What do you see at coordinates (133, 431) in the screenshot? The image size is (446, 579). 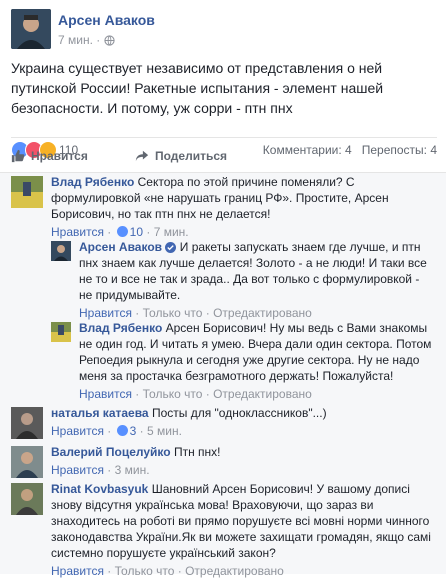 I see `comment-likes-count: 3` at bounding box center [133, 431].